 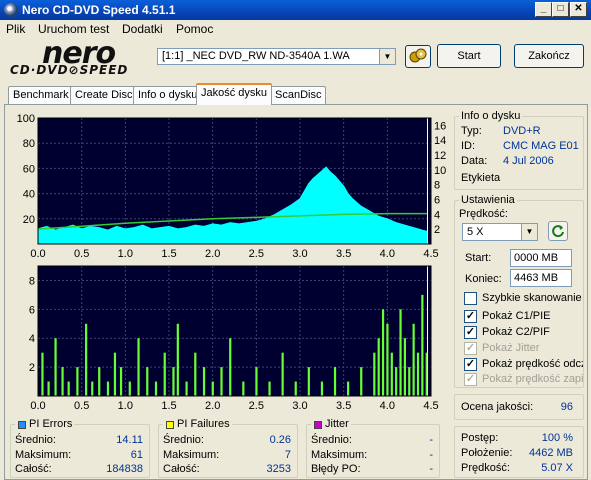 What do you see at coordinates (536, 258) in the screenshot?
I see `start-input-value: 0000 MB` at bounding box center [536, 258].